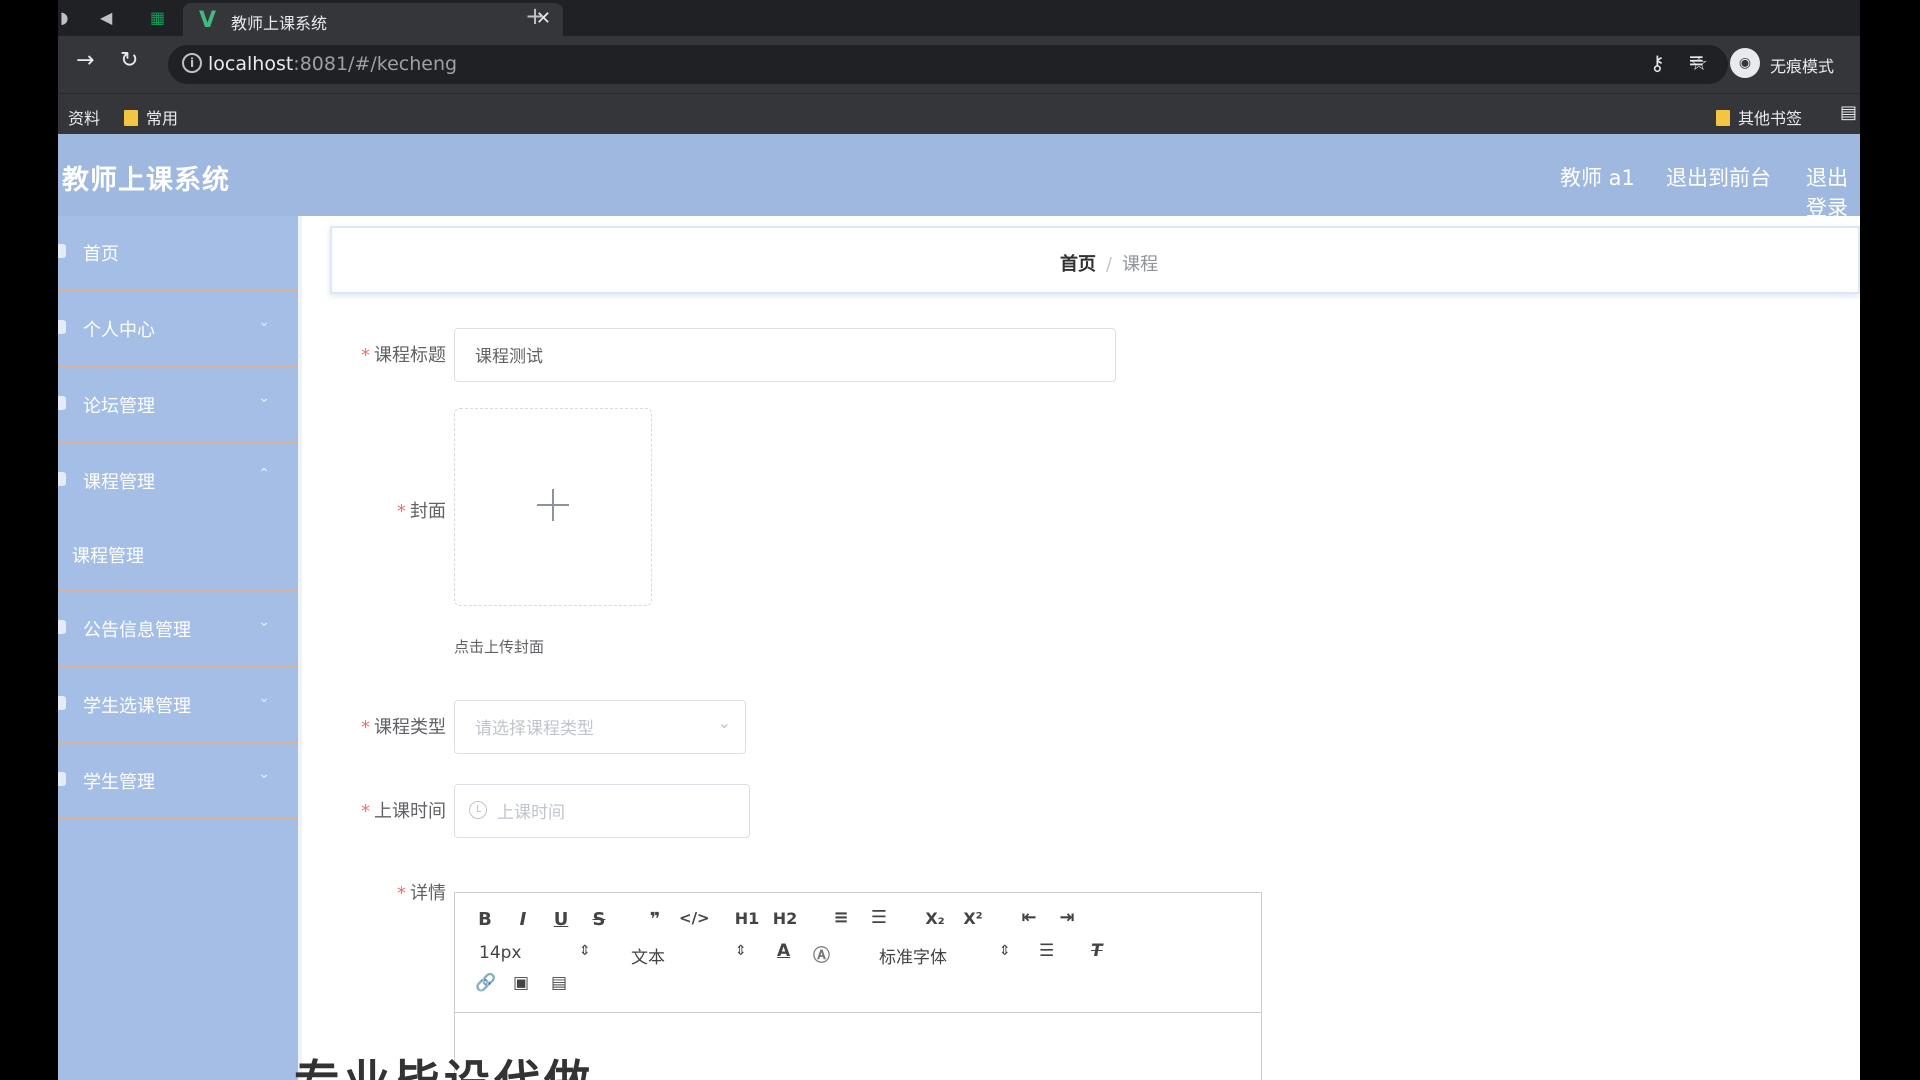 The width and height of the screenshot is (1920, 1080). Describe the element at coordinates (1718, 177) in the screenshot. I see `exit-to-front-link: 退出到前台` at that location.